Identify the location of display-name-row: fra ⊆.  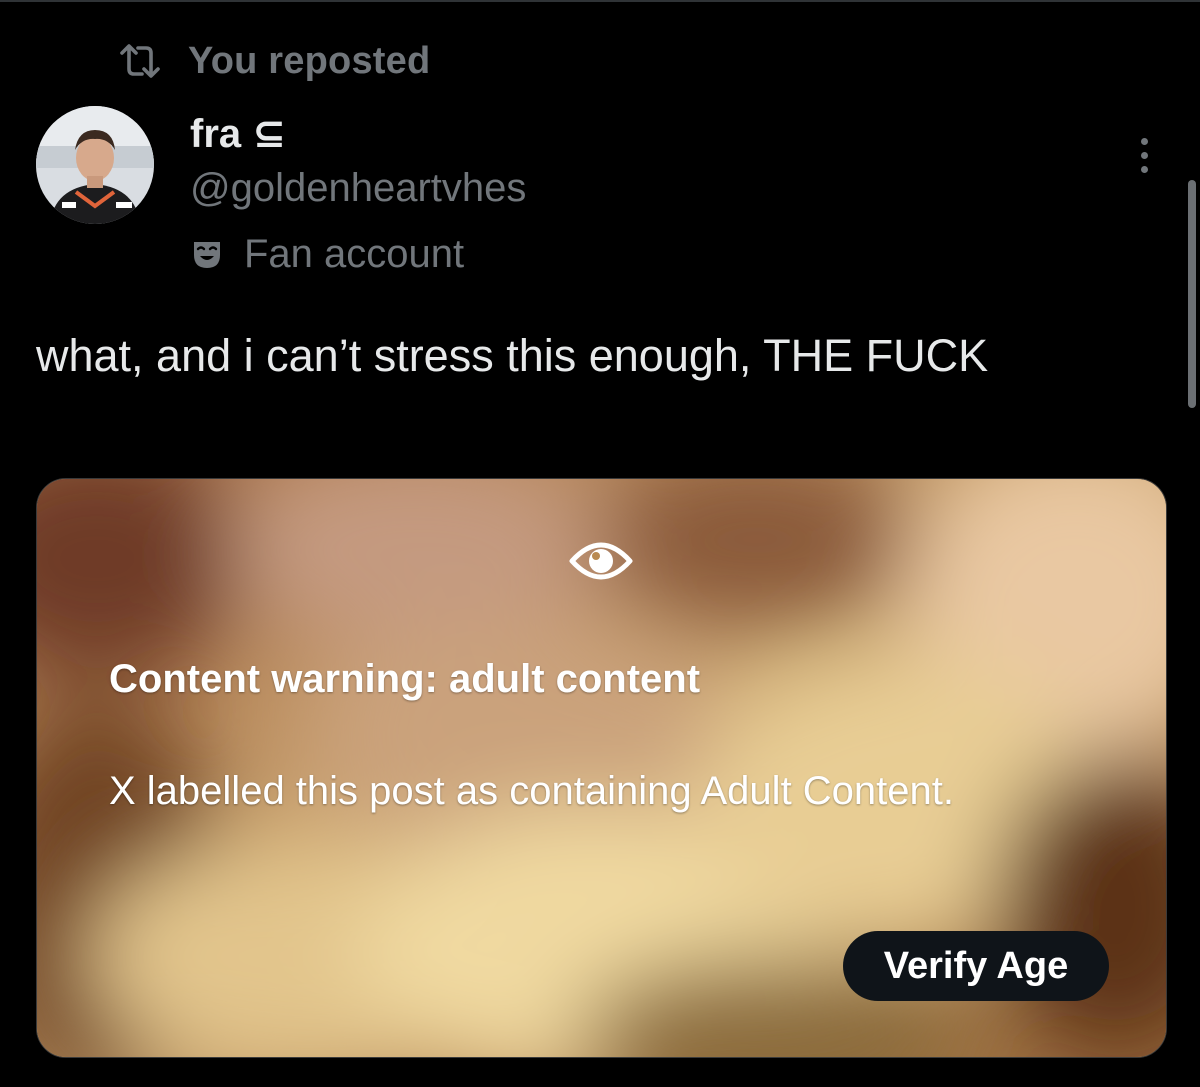
(238, 134).